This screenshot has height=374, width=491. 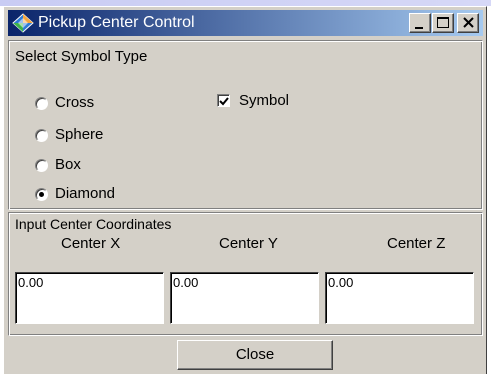 I want to click on minimize-button, so click(x=420, y=23).